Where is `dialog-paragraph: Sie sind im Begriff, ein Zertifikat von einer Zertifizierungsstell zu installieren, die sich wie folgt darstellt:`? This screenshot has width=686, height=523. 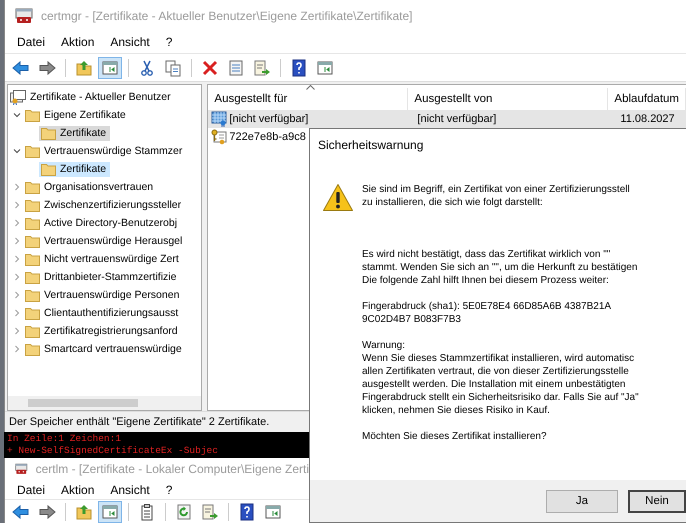
dialog-paragraph: Sie sind im Begriff, ein Zertifikat von einer Zertifizierungsstell zu installieren, die sich wie folgt darstellt: is located at coordinates (496, 196).